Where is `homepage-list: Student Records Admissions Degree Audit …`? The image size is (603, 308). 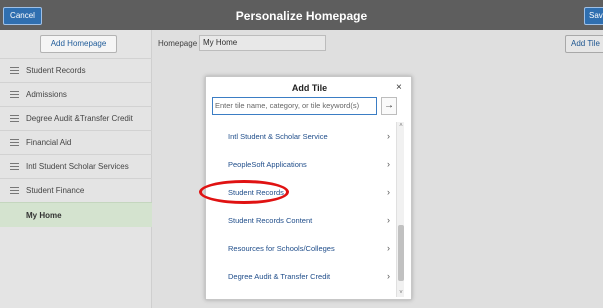
homepage-list: Student Records Admissions Degree Audit … is located at coordinates (76, 142).